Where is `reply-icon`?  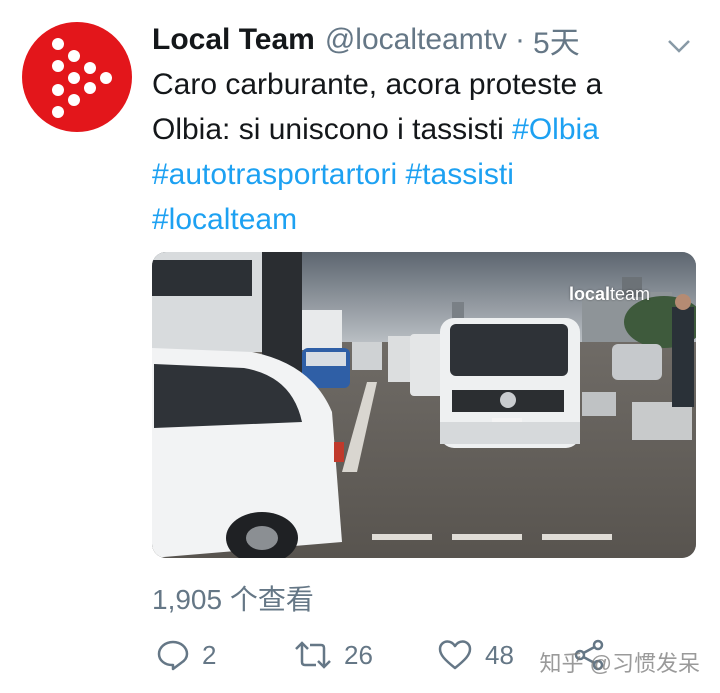 reply-icon is located at coordinates (173, 655).